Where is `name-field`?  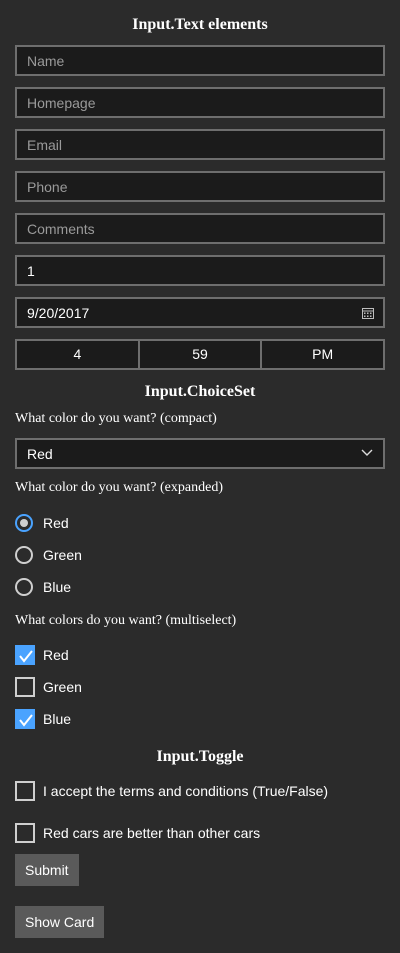
name-field is located at coordinates (200, 60).